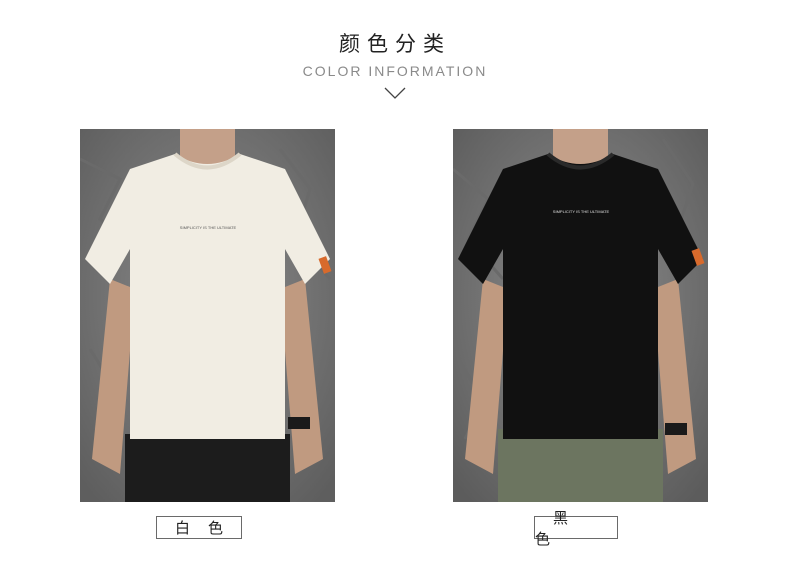 Image resolution: width=790 pixels, height=585 pixels. I want to click on section-subtitle: COLOR INFORMATION, so click(395, 71).